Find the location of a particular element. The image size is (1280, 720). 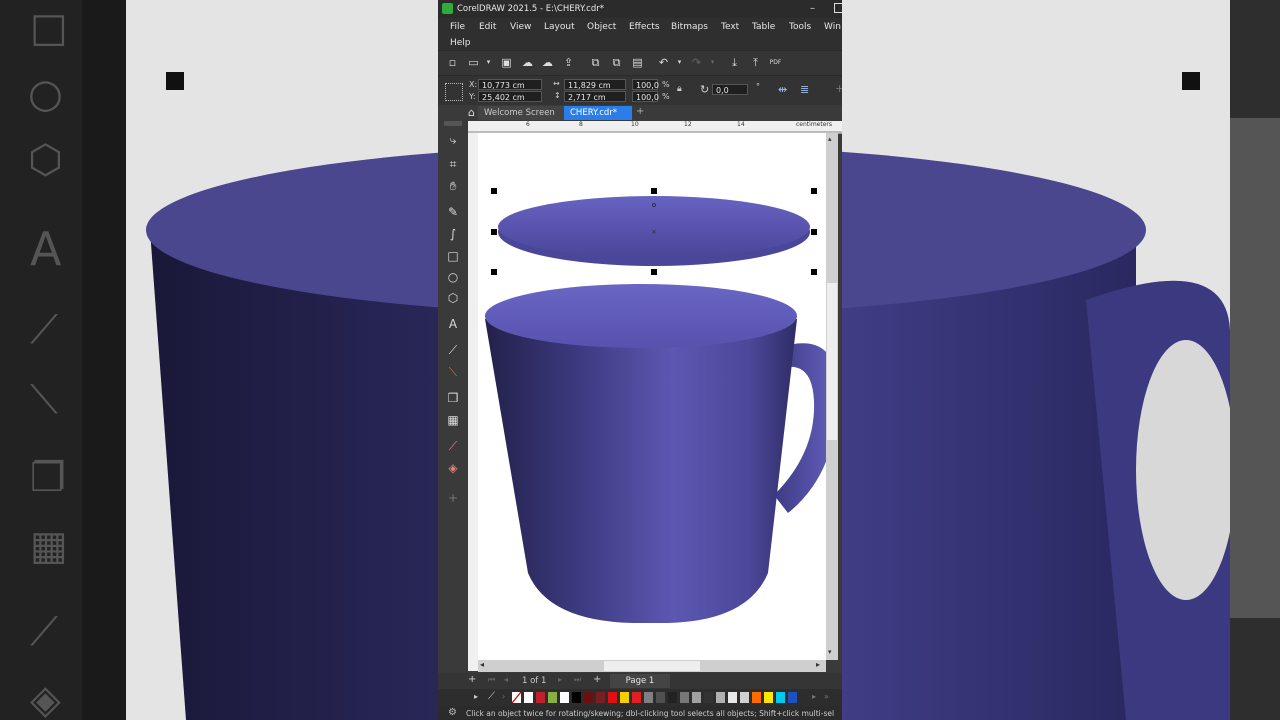

page-tab: Page 1 is located at coordinates (640, 681).